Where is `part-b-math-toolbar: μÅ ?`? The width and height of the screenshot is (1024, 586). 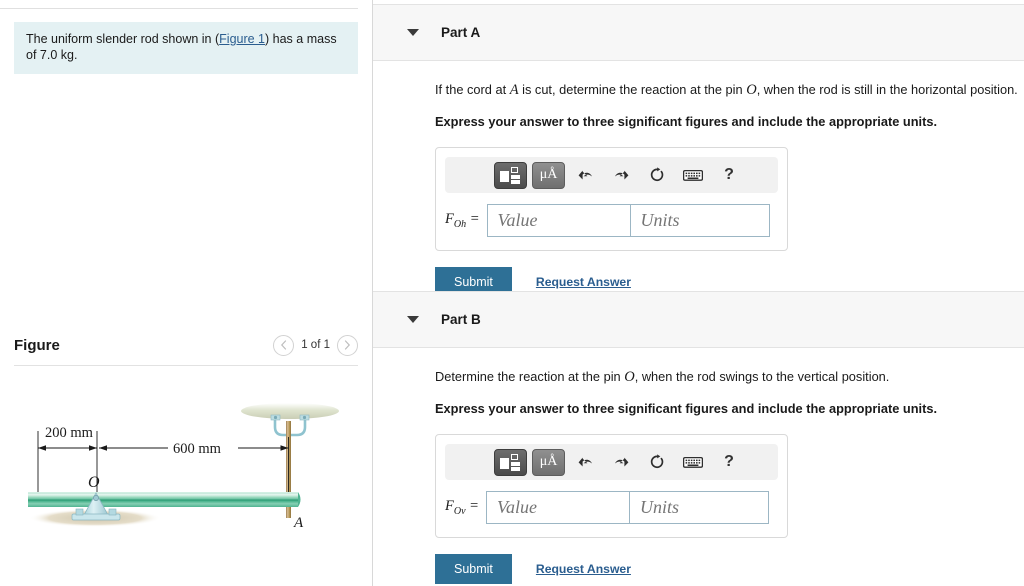 part-b-math-toolbar: μÅ ? is located at coordinates (611, 462).